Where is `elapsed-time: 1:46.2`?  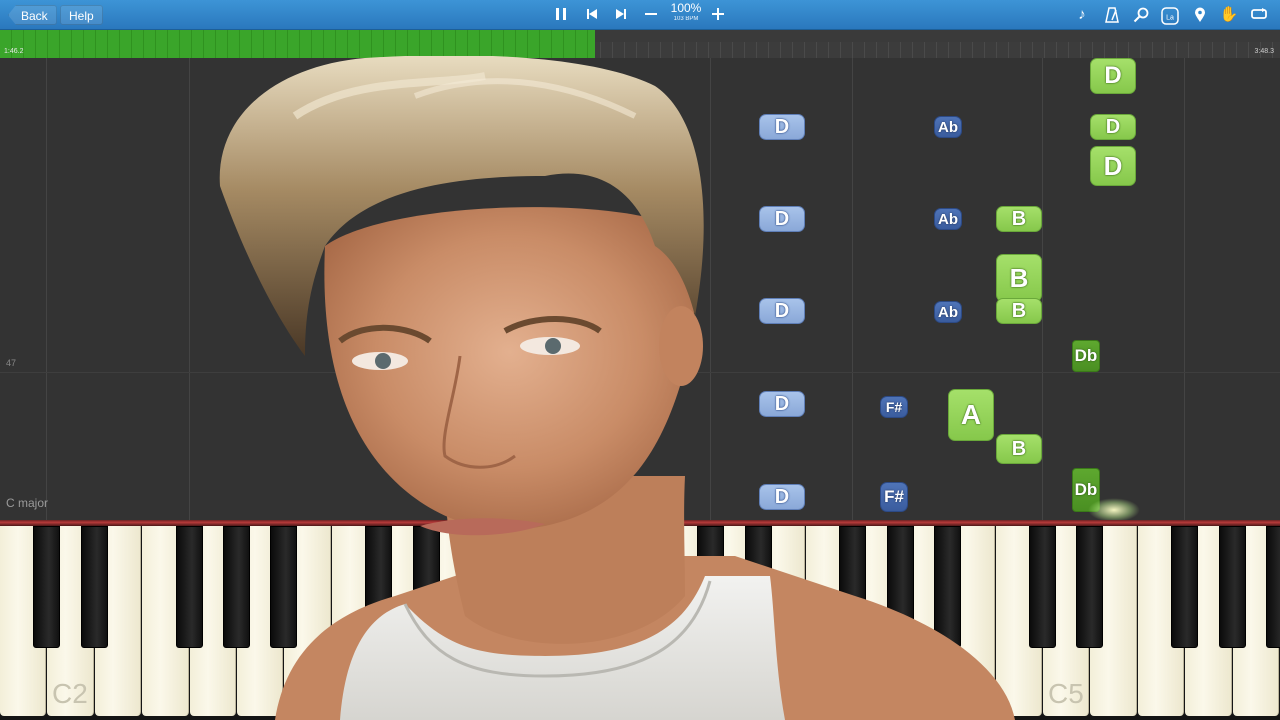 elapsed-time: 1:46.2 is located at coordinates (14, 51).